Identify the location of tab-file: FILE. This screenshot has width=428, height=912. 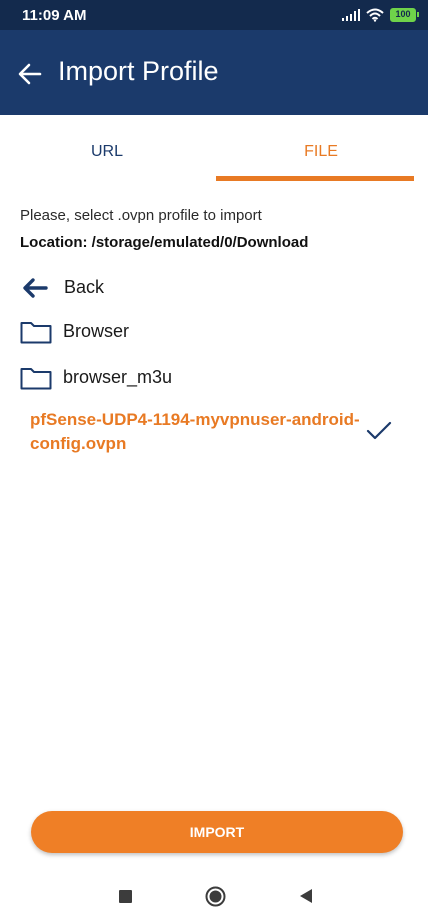
(321, 149).